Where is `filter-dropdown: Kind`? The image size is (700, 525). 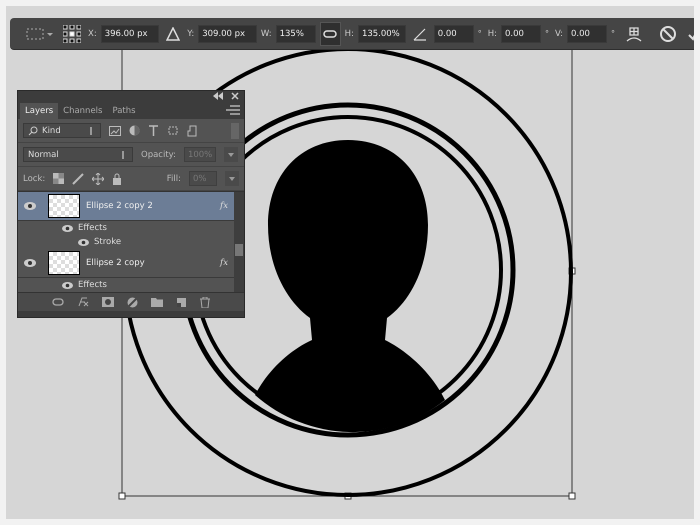 filter-dropdown: Kind is located at coordinates (62, 130).